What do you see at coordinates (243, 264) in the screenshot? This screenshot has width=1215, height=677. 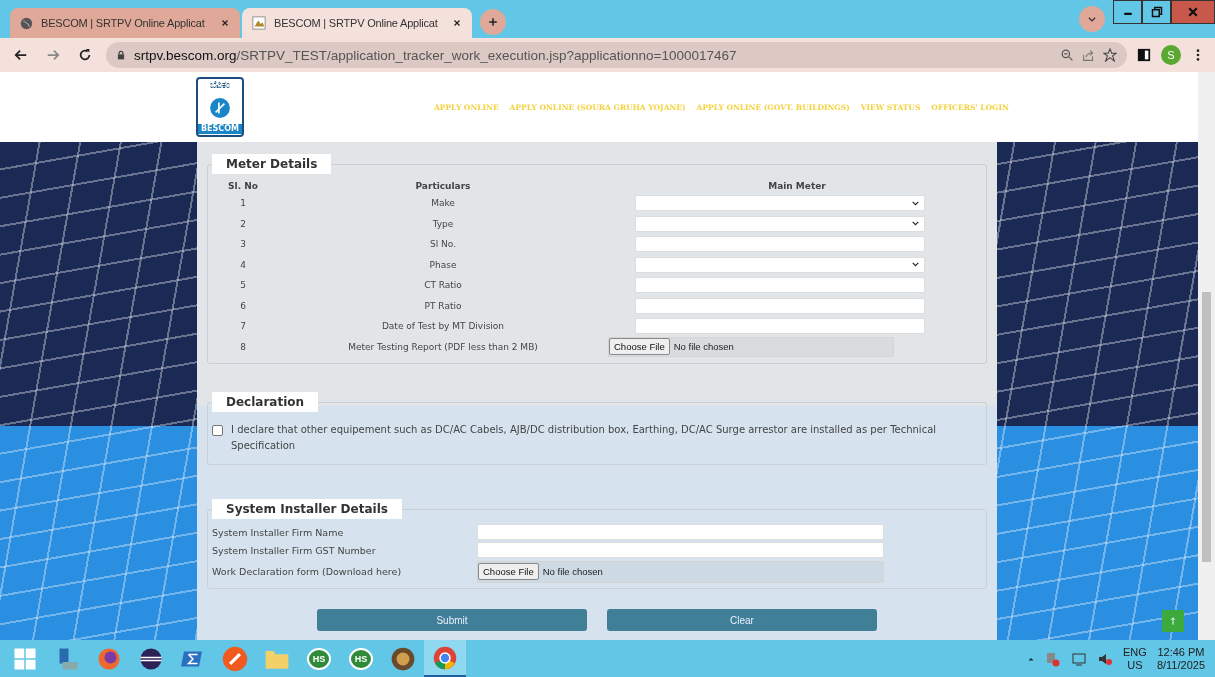 I see `row-number: 4` at bounding box center [243, 264].